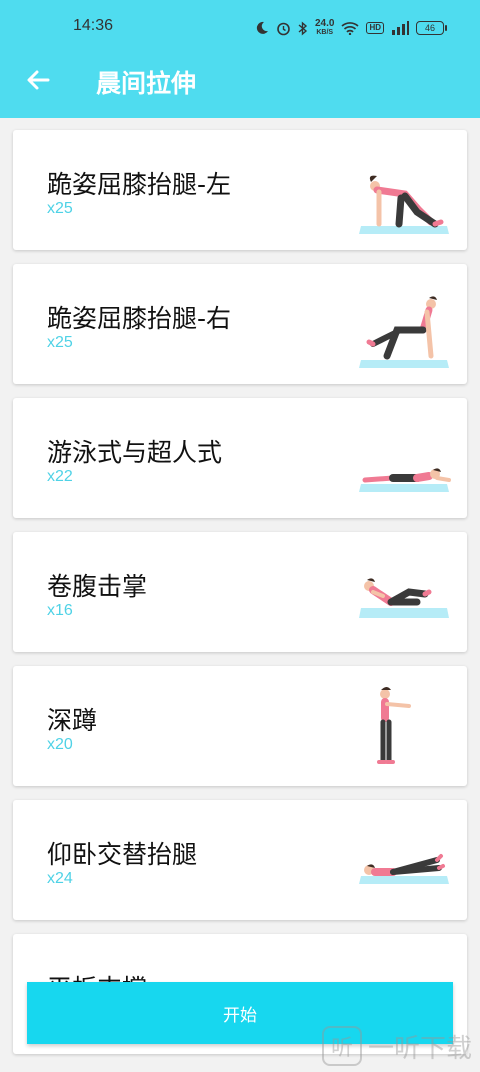 The image size is (480, 1072). I want to click on exercise-reps: x20, so click(60, 744).